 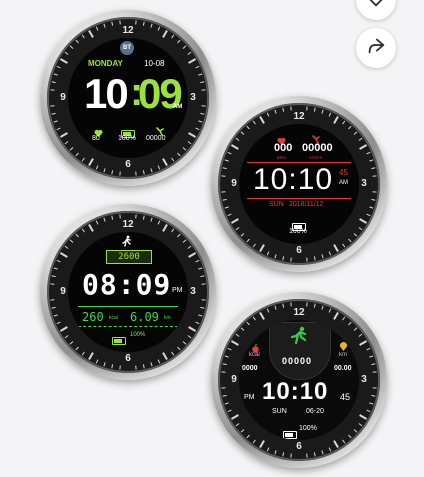 What do you see at coordinates (376, 7) in the screenshot?
I see `heart-outline-icon` at bounding box center [376, 7].